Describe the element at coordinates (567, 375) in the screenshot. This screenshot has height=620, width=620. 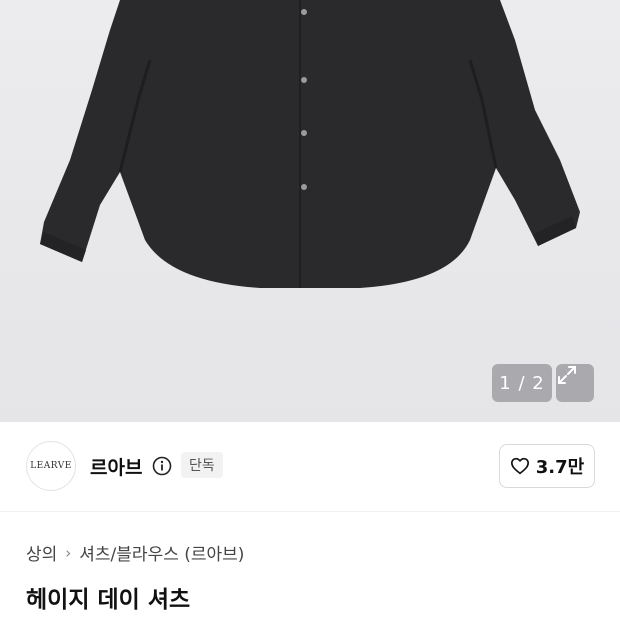
I see `expand-icon` at that location.